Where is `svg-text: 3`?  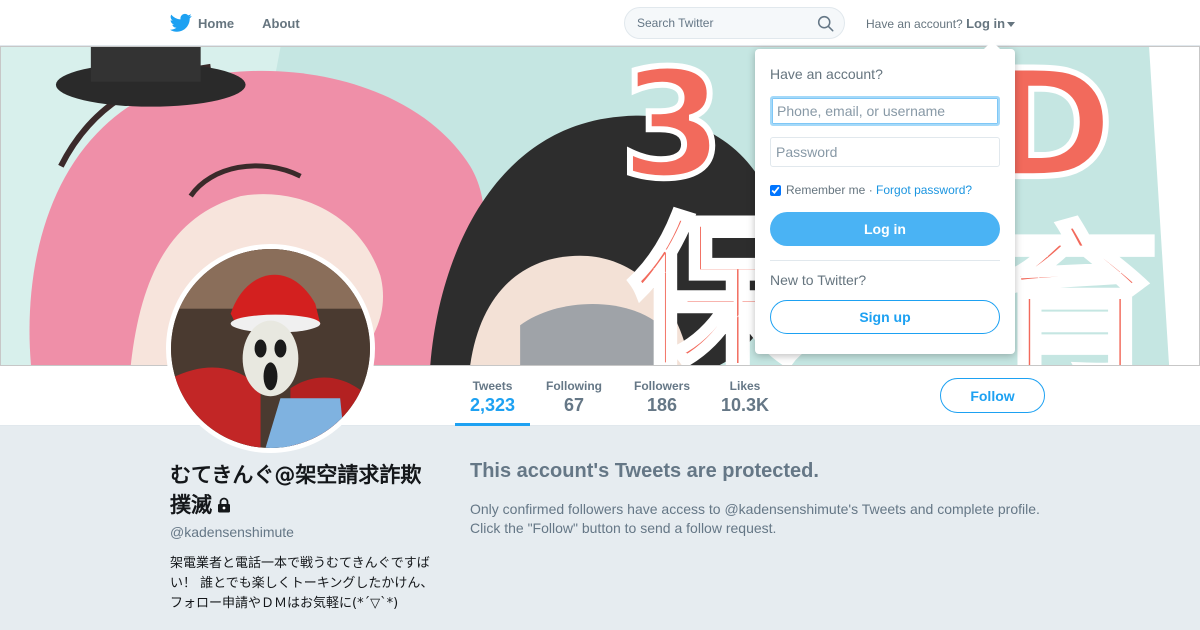
svg-text: 3 is located at coordinates (672, 129).